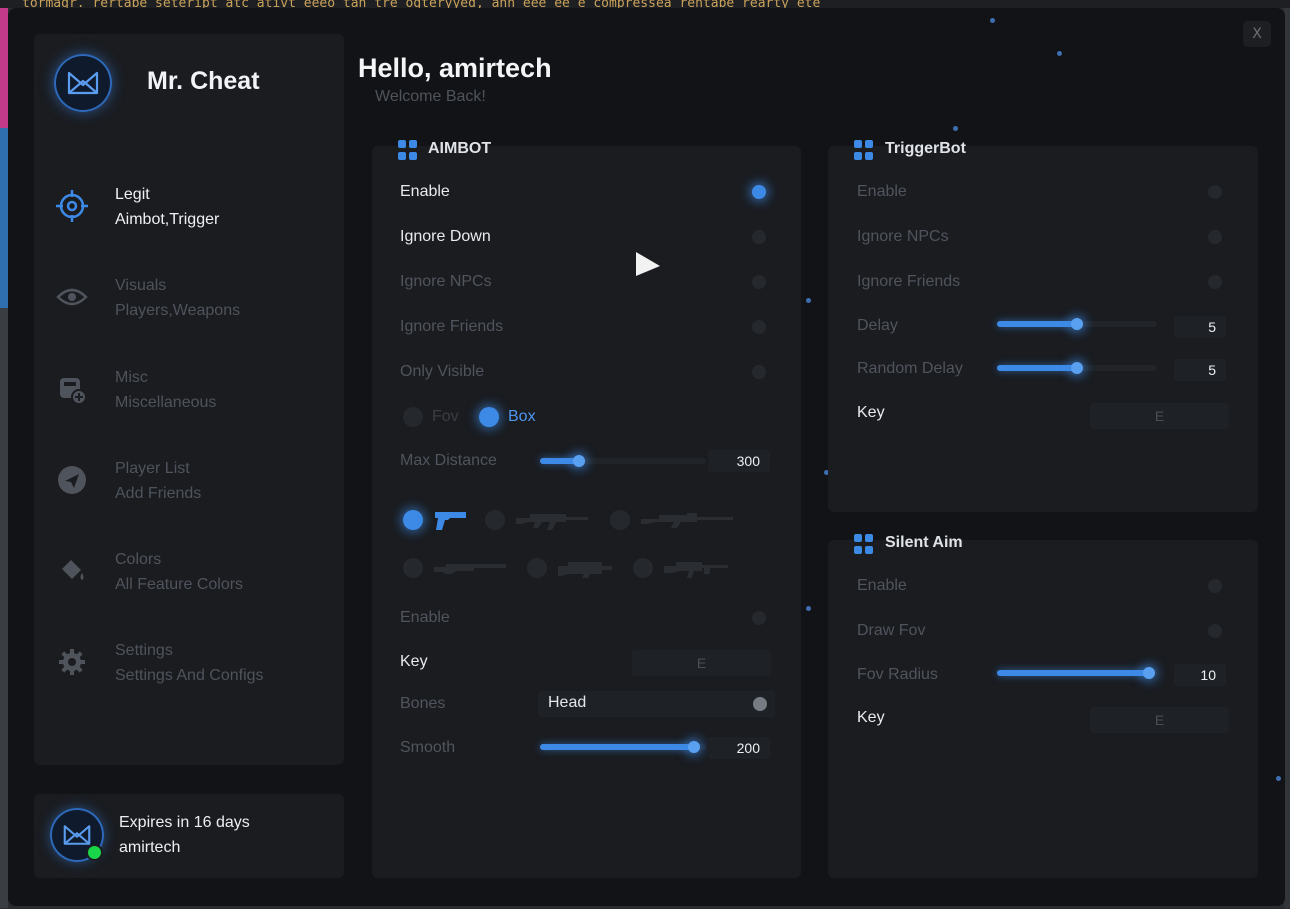 The width and height of the screenshot is (1290, 909). I want to click on sidebar-item-subtitle: Settings And Configs, so click(189, 675).